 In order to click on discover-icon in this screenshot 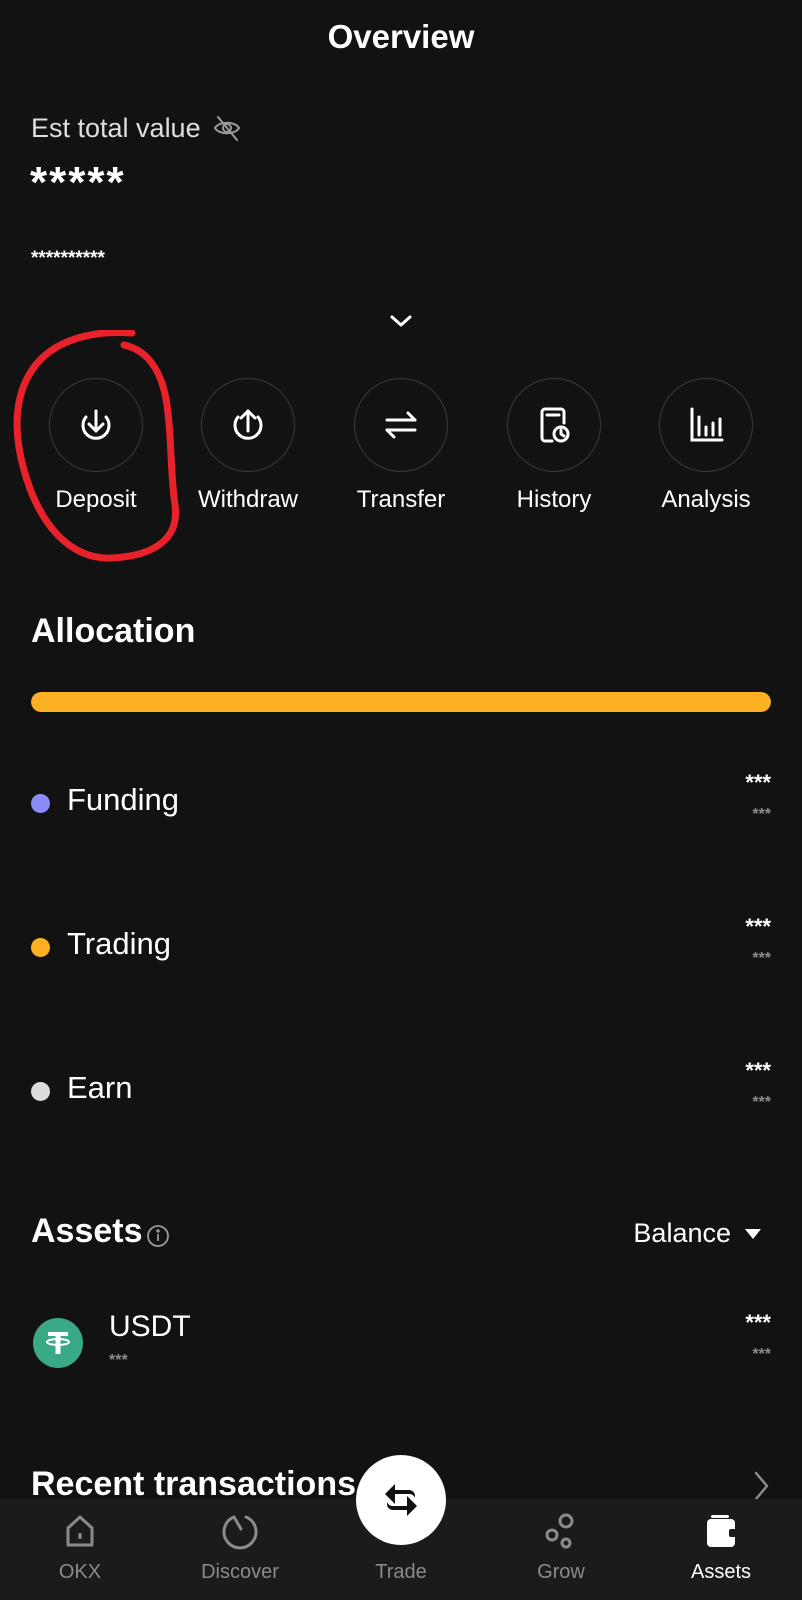, I will do `click(240, 1532)`.